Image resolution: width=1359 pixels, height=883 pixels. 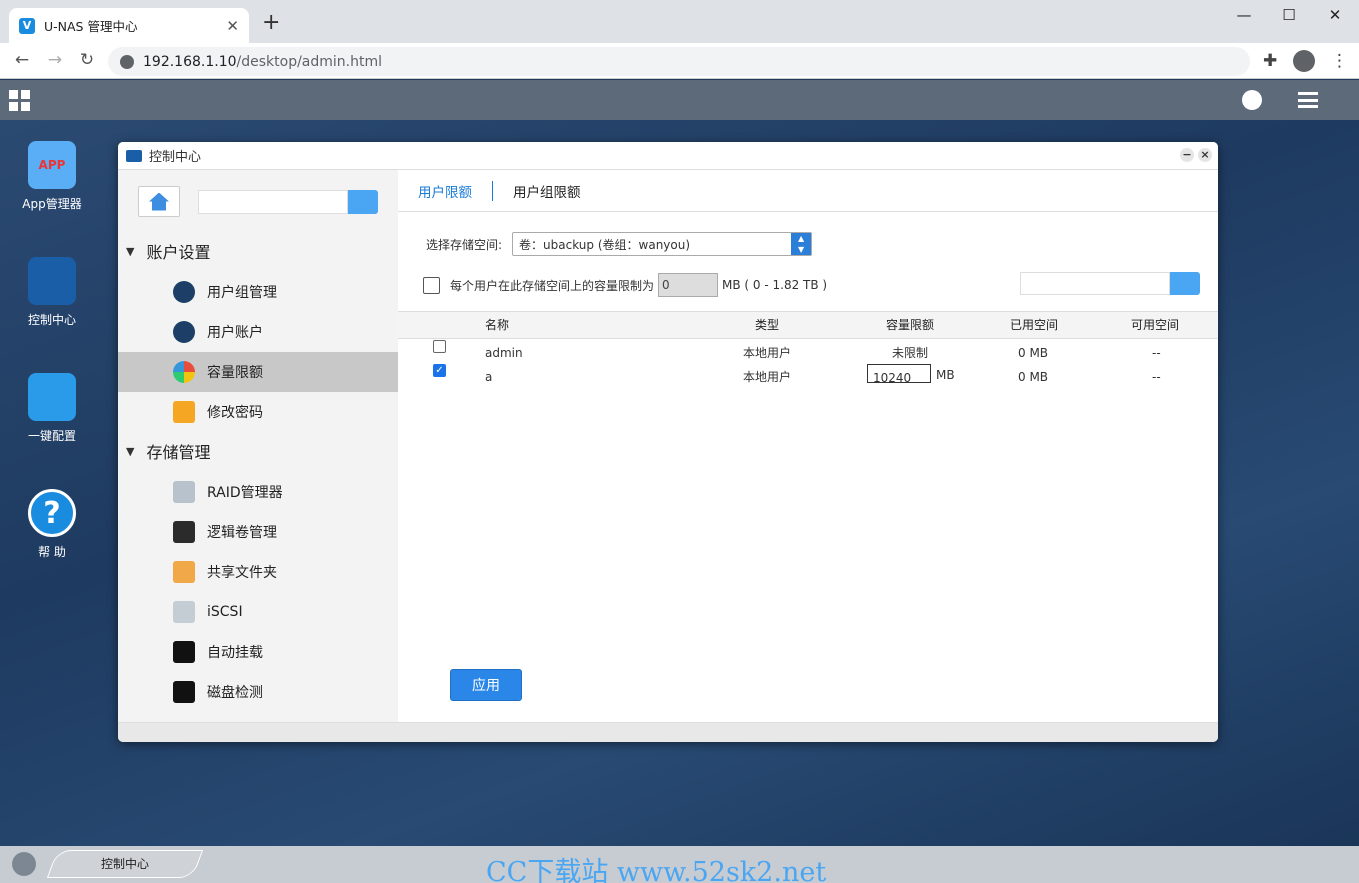 I want to click on automount-icon, so click(x=184, y=652).